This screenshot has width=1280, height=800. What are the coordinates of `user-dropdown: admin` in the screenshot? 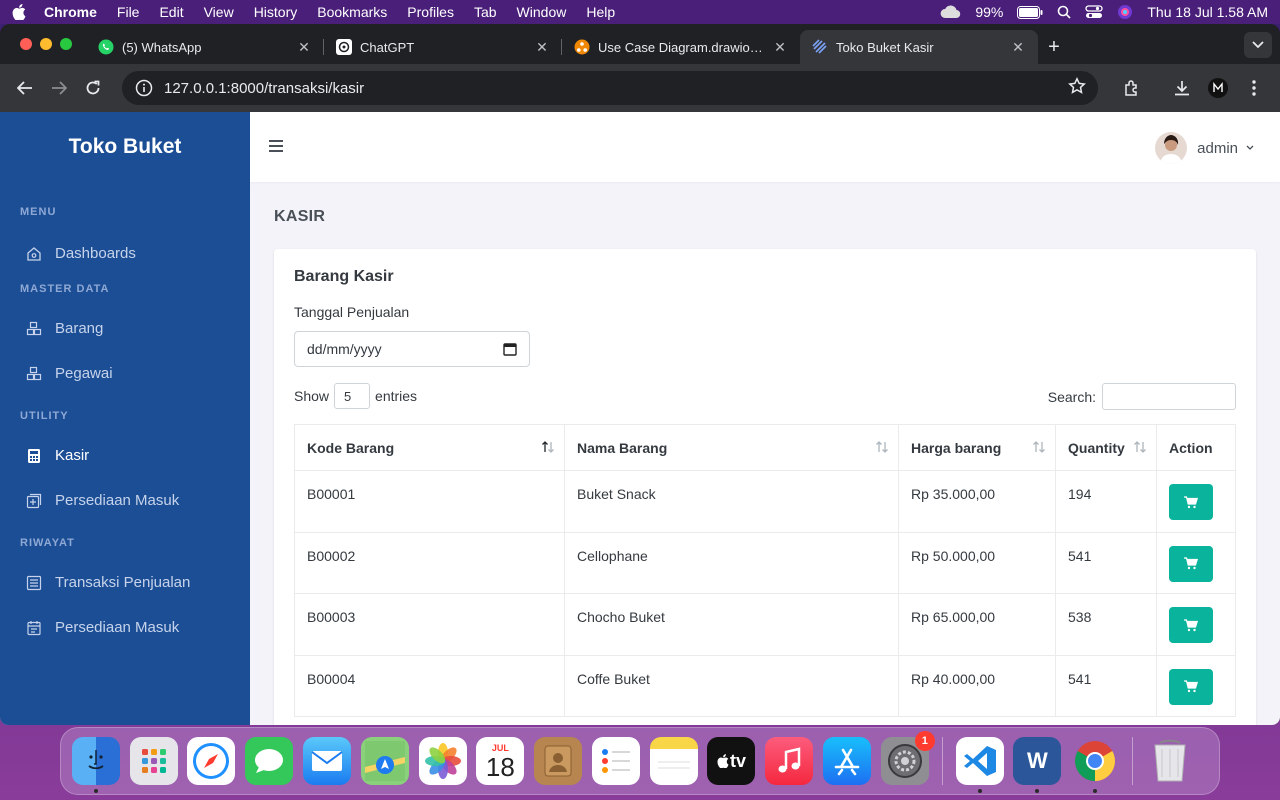 It's located at (1204, 148).